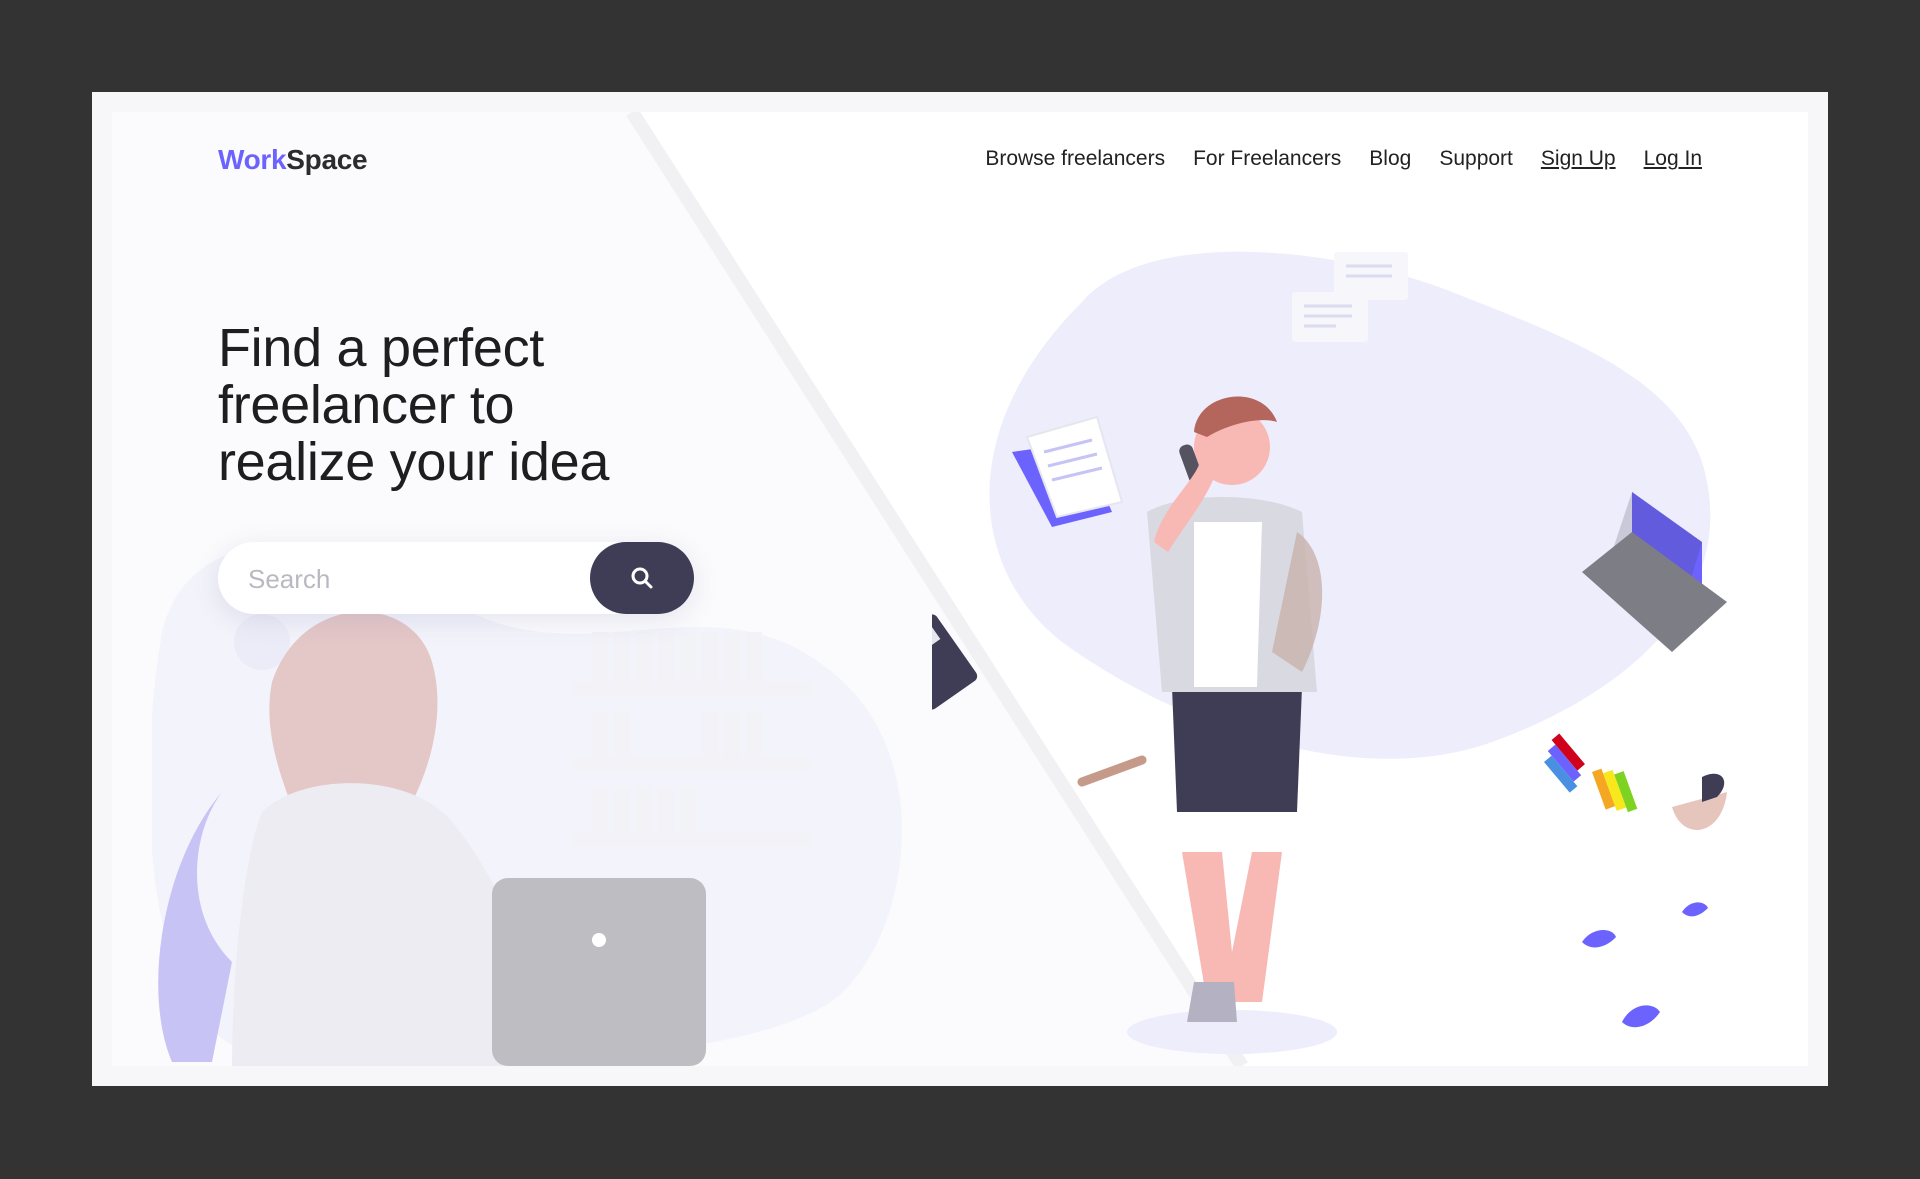  I want to click on hero-title-line2: freelancer to, so click(366, 405).